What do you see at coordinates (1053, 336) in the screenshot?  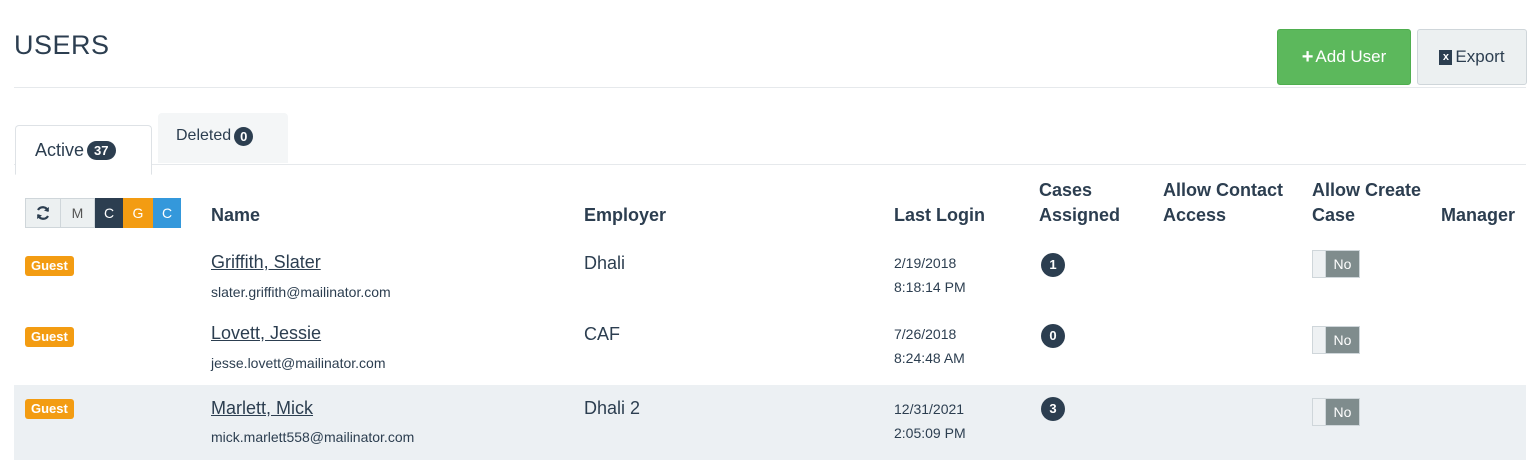 I see `cases-assigned-count: 0` at bounding box center [1053, 336].